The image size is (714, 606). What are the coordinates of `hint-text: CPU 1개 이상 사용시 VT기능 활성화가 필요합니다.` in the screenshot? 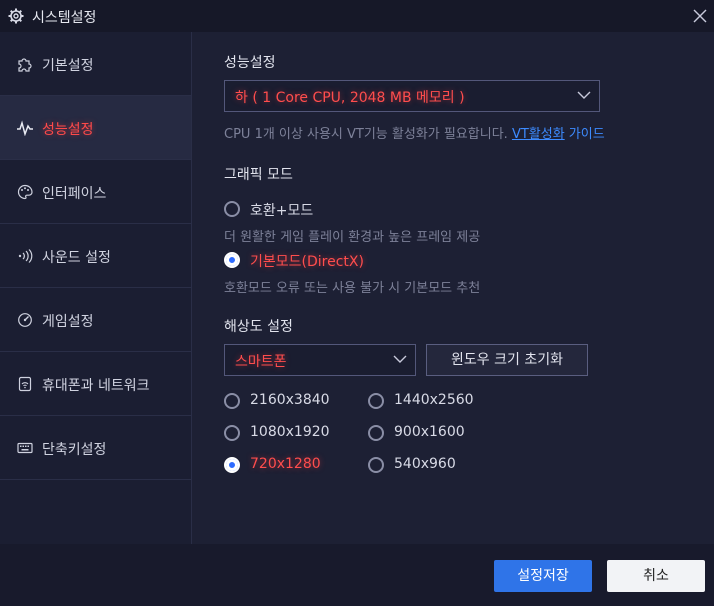 It's located at (366, 134).